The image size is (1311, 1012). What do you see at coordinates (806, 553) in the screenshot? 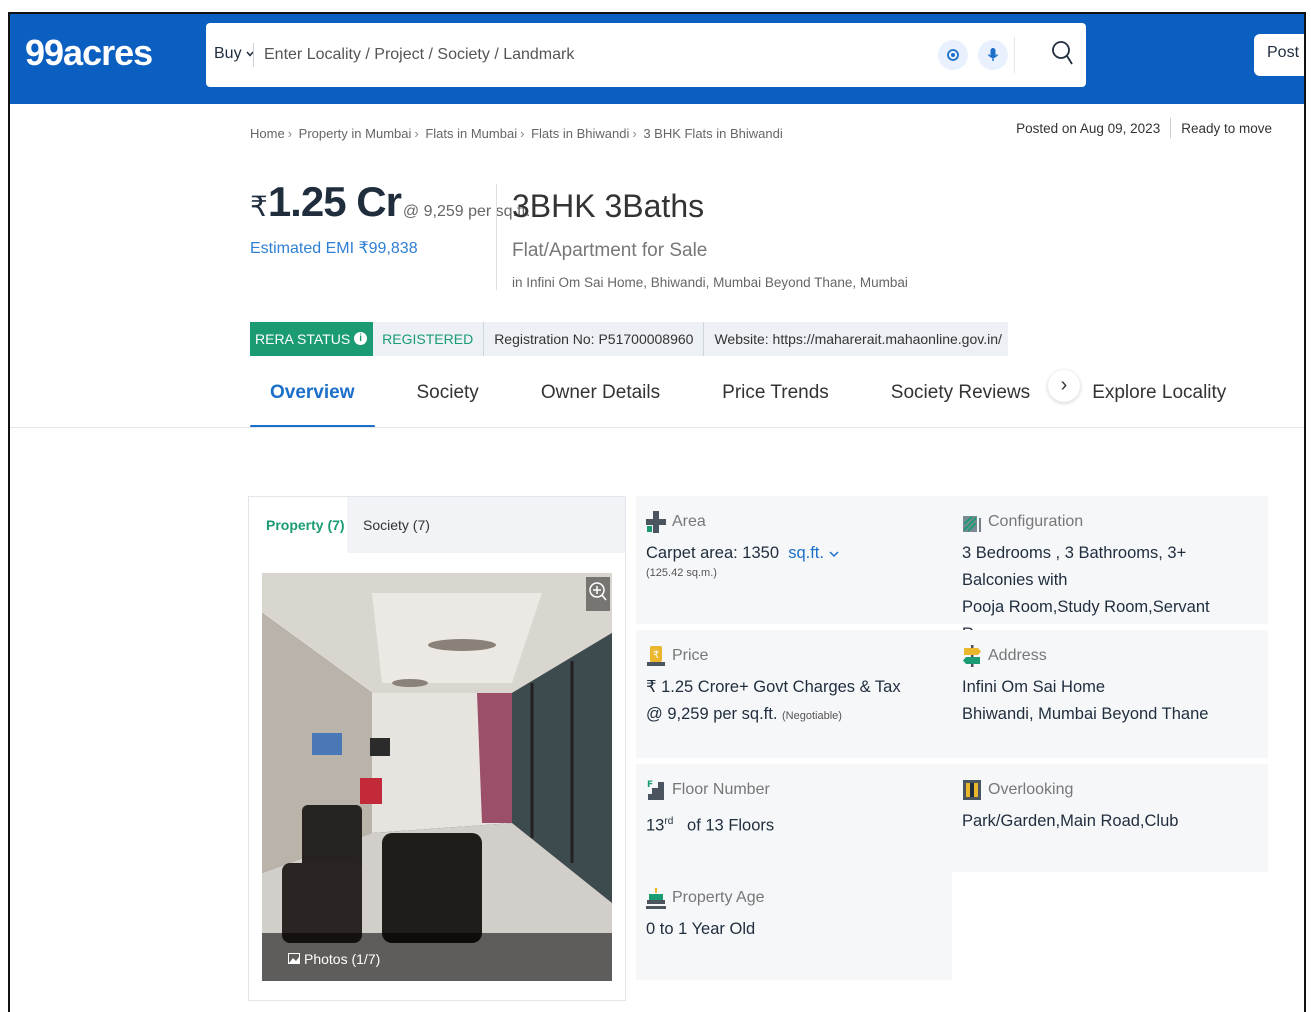
I see `area-unit: sq.ft.` at bounding box center [806, 553].